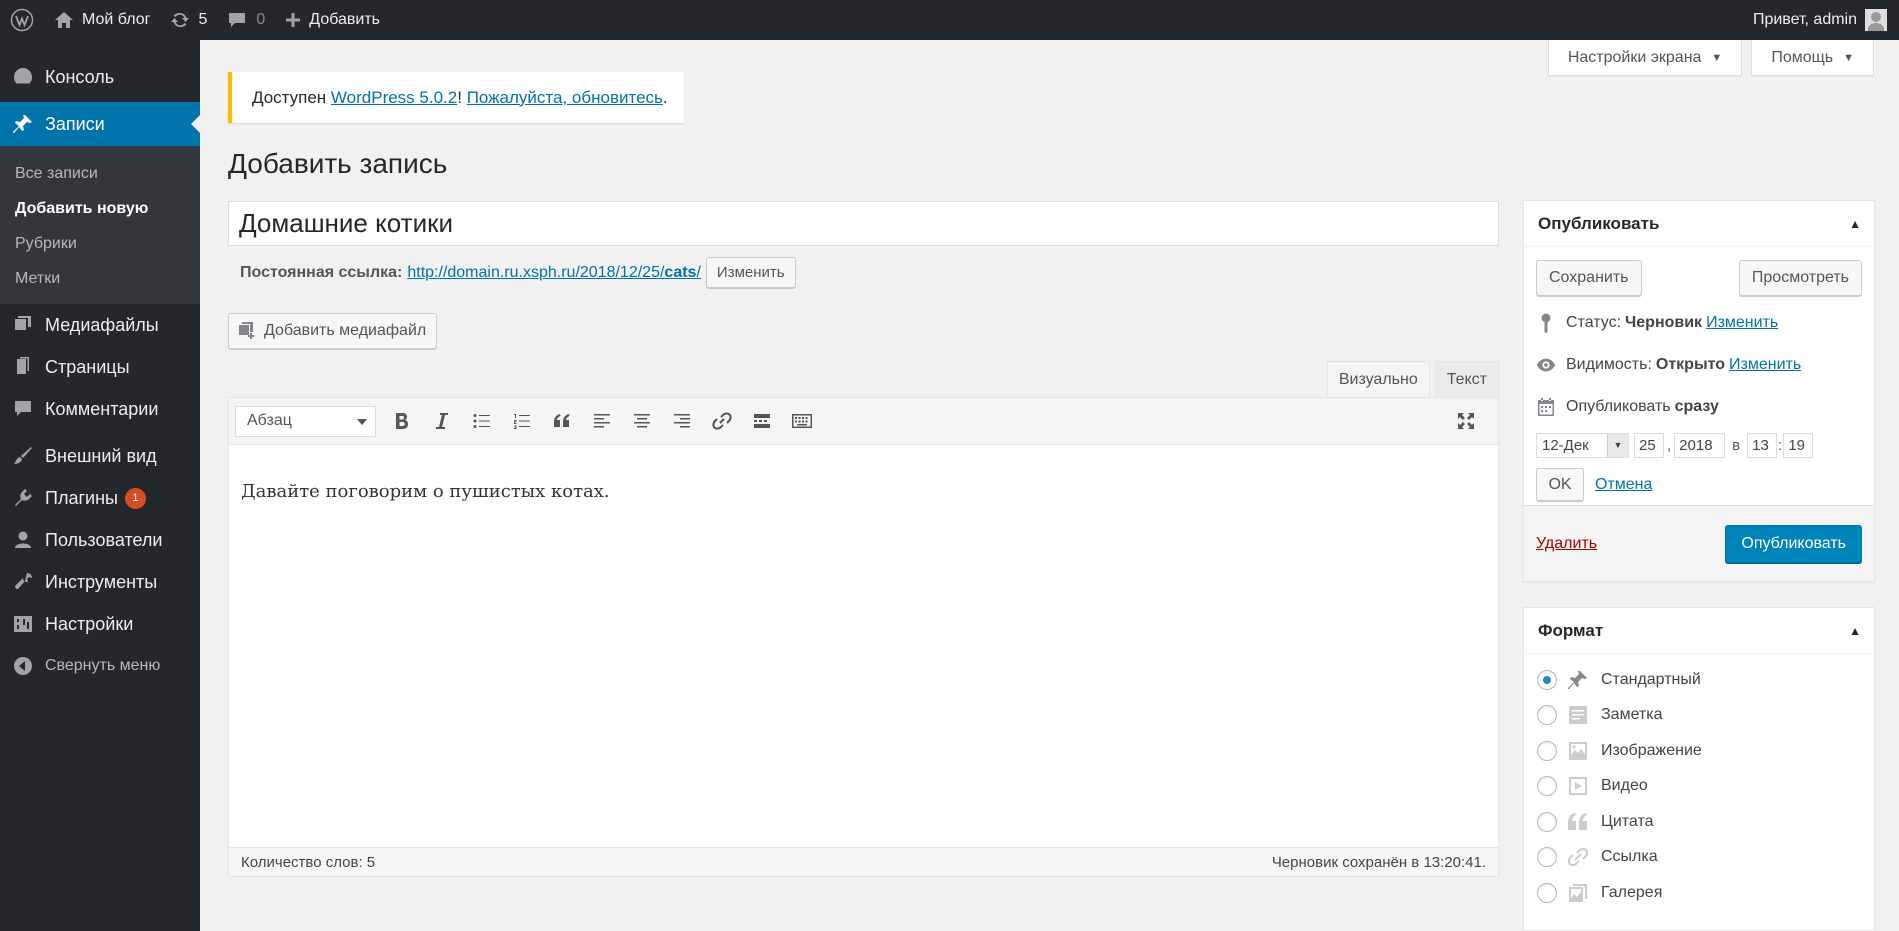  I want to click on sidebar-item-media: Медиафайлы, so click(100, 325).